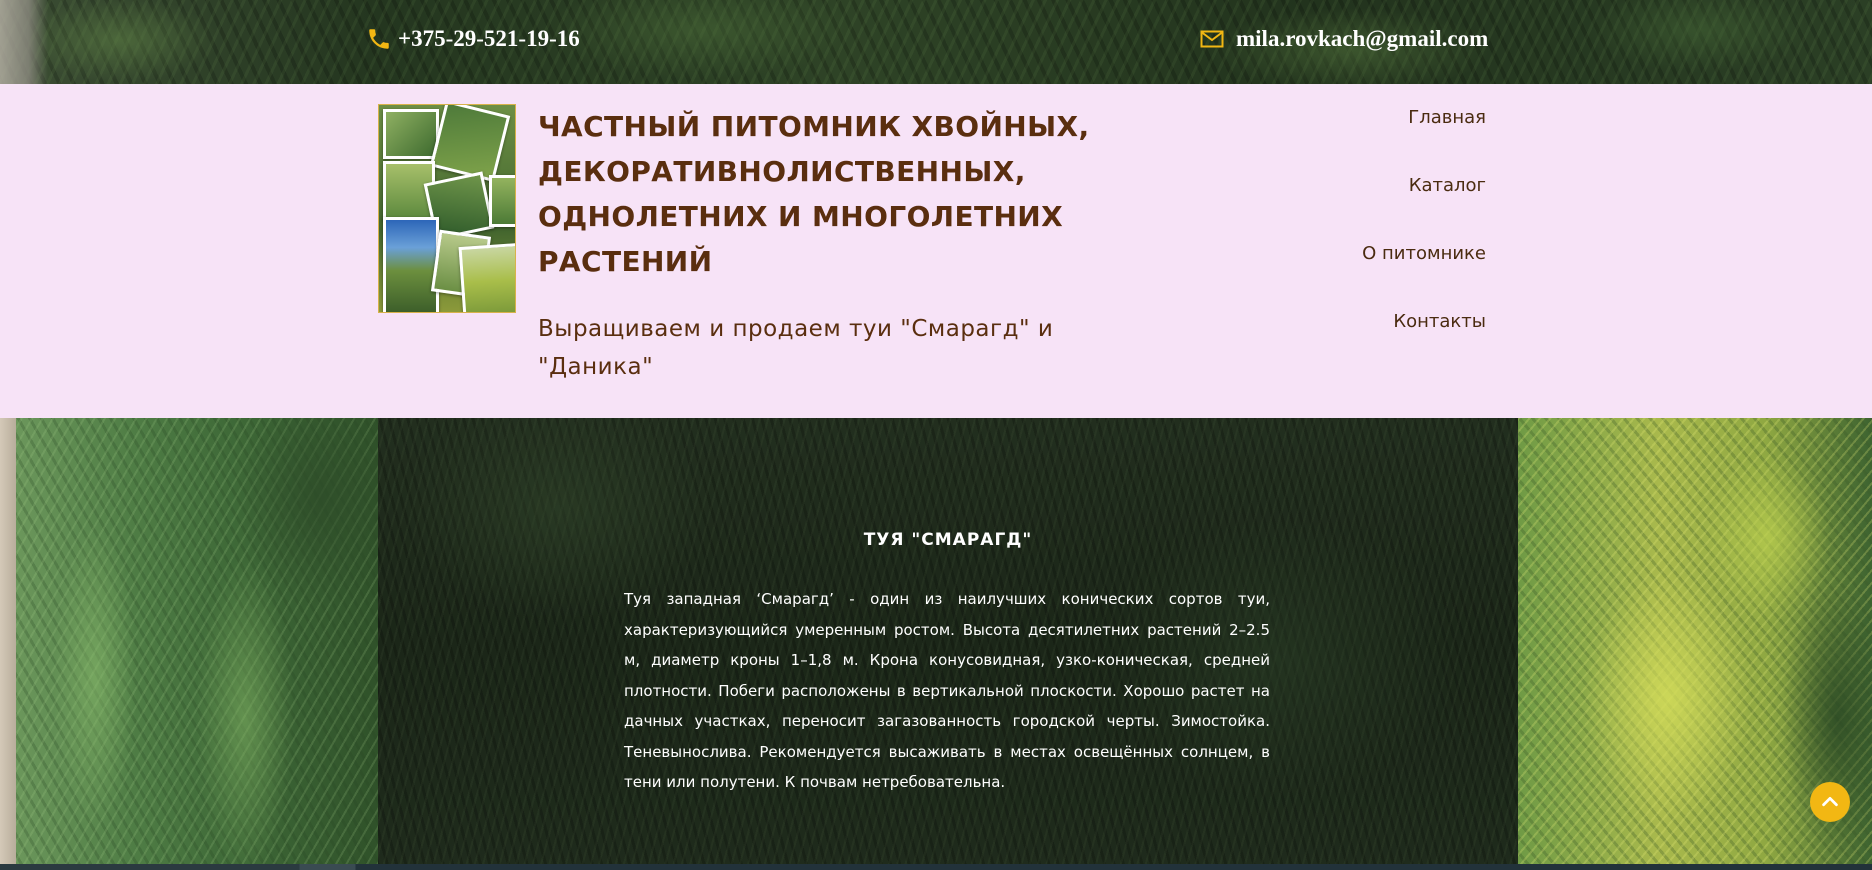  I want to click on envelope-icon, so click(1212, 39).